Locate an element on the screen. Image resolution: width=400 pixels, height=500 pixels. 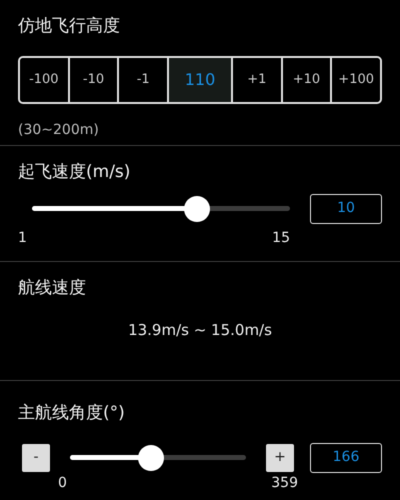
section-title: 起飞速度(m/s) is located at coordinates (75, 172).